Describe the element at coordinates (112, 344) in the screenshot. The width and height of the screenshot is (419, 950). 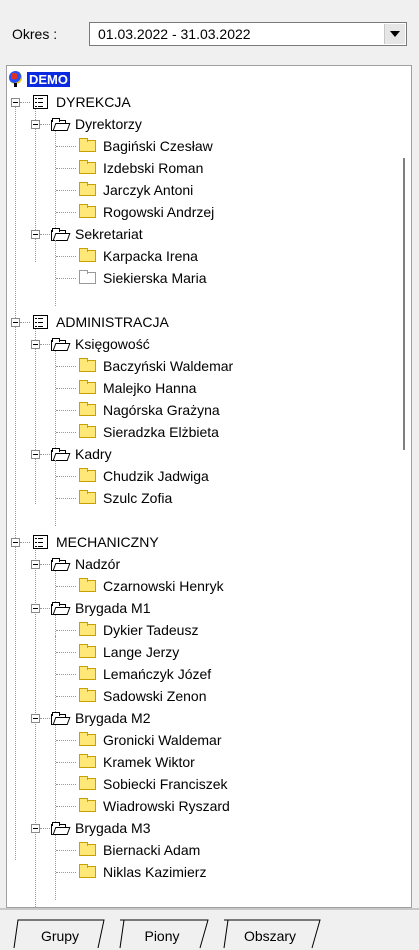
I see `node-label: Księgowość` at that location.